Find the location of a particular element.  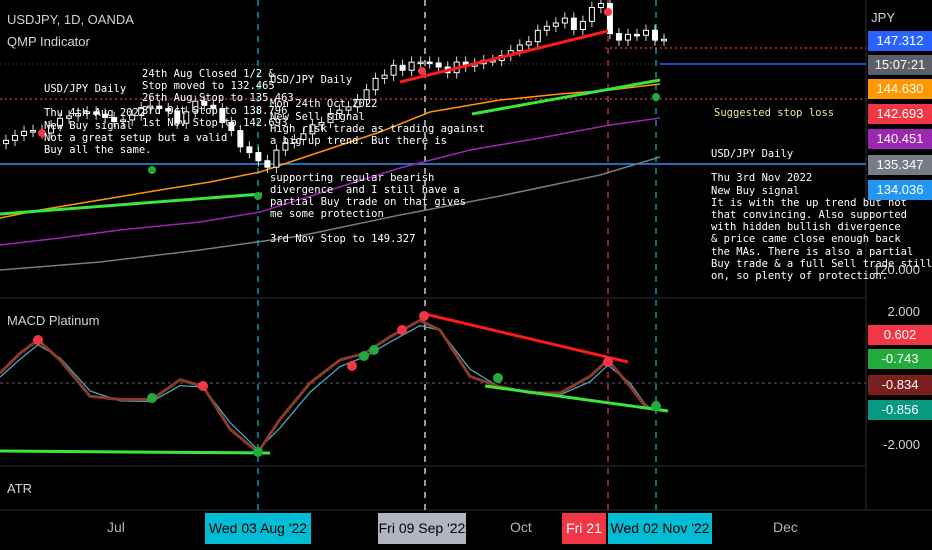

time-label-jul: Jul is located at coordinates (116, 527).